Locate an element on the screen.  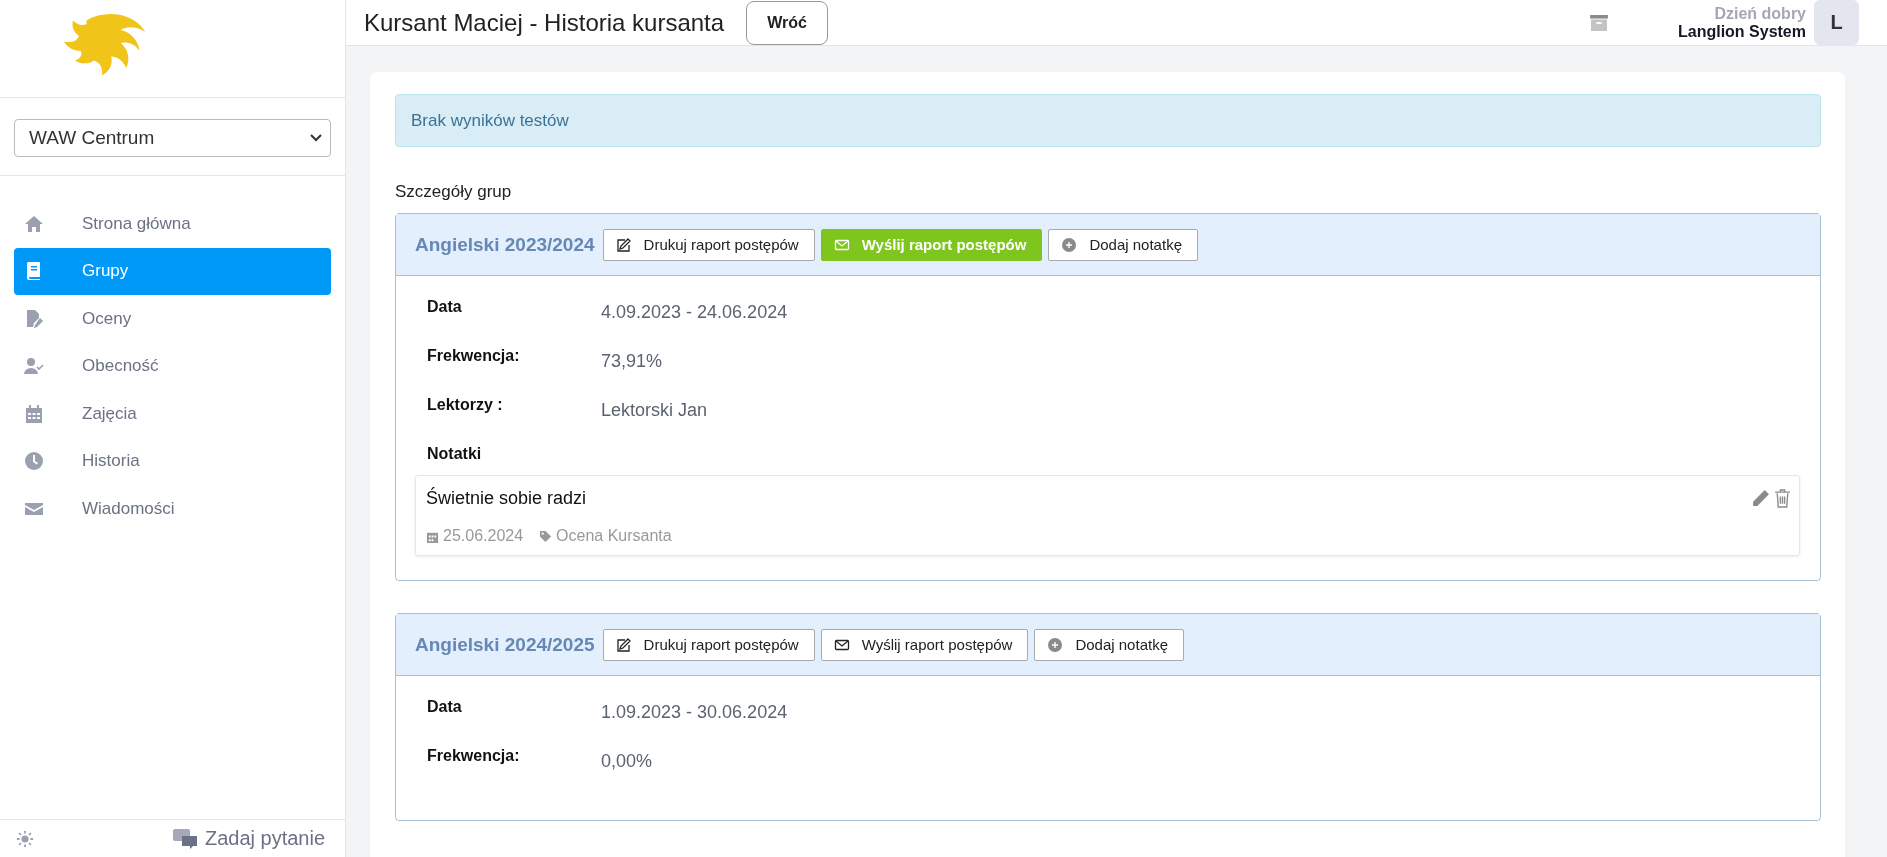
nav-item: Grupy is located at coordinates (172, 271).